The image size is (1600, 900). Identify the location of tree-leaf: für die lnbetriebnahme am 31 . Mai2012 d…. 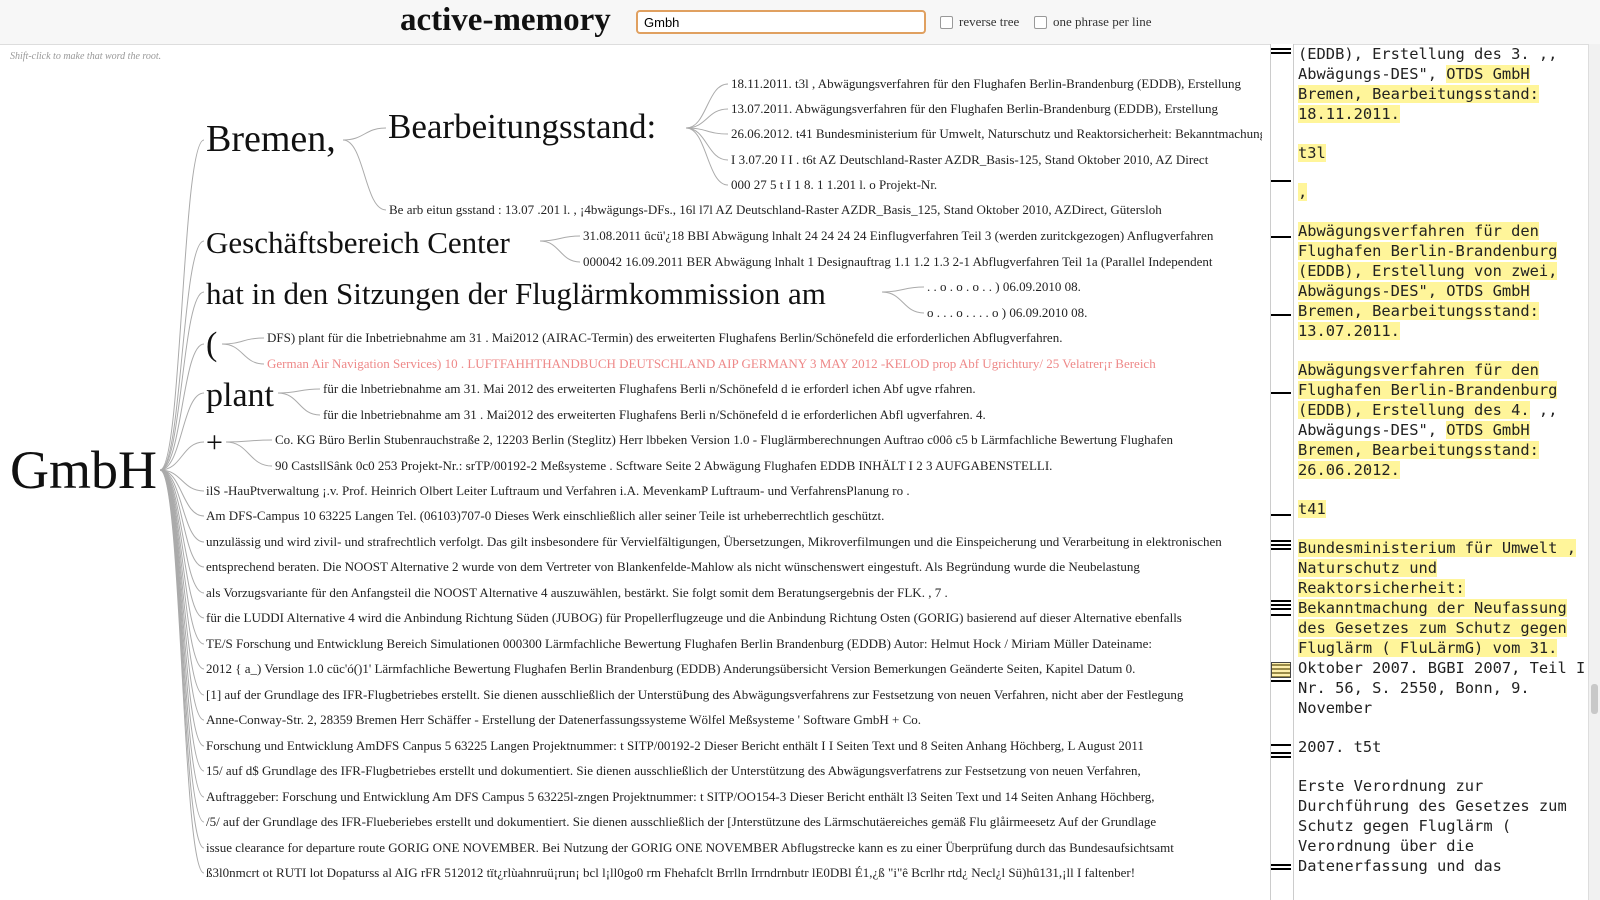
(654, 415).